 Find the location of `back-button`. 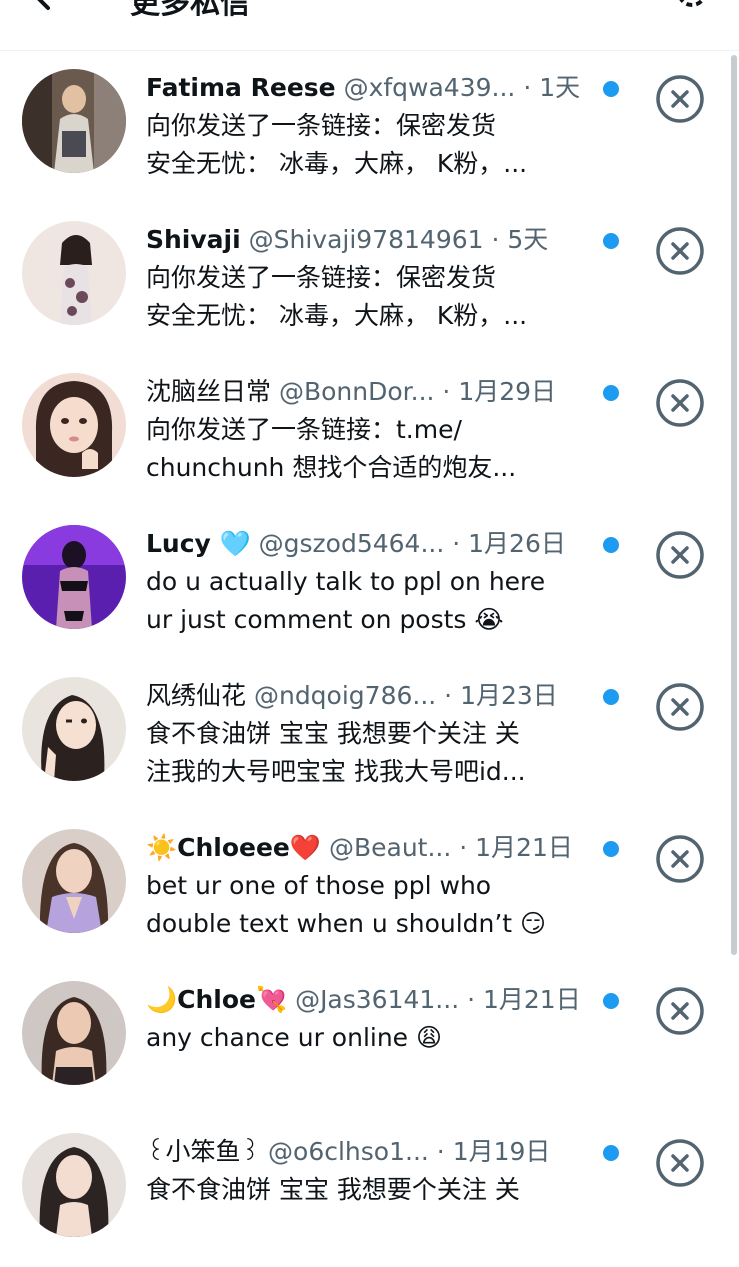

back-button is located at coordinates (42, 9).